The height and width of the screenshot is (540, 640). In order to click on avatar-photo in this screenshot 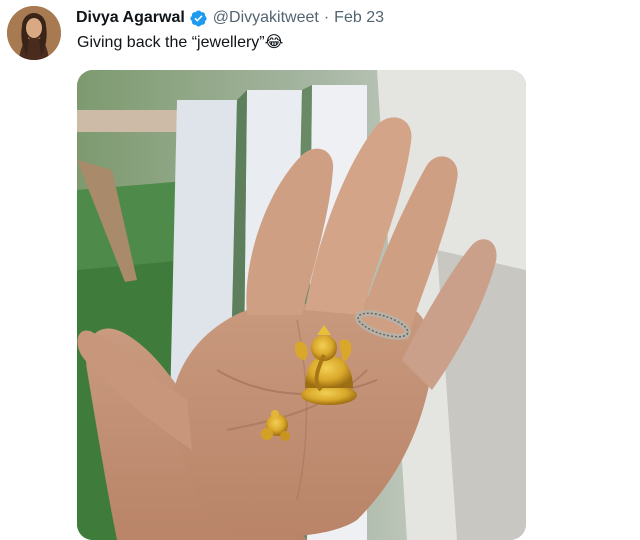, I will do `click(34, 33)`.